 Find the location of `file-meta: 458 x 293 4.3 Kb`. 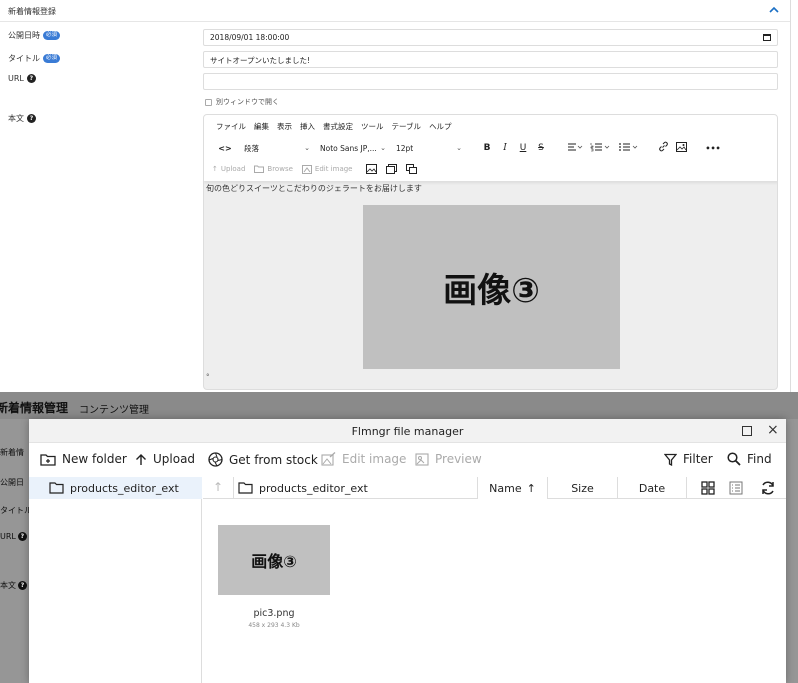

file-meta: 458 x 293 4.3 Kb is located at coordinates (274, 625).